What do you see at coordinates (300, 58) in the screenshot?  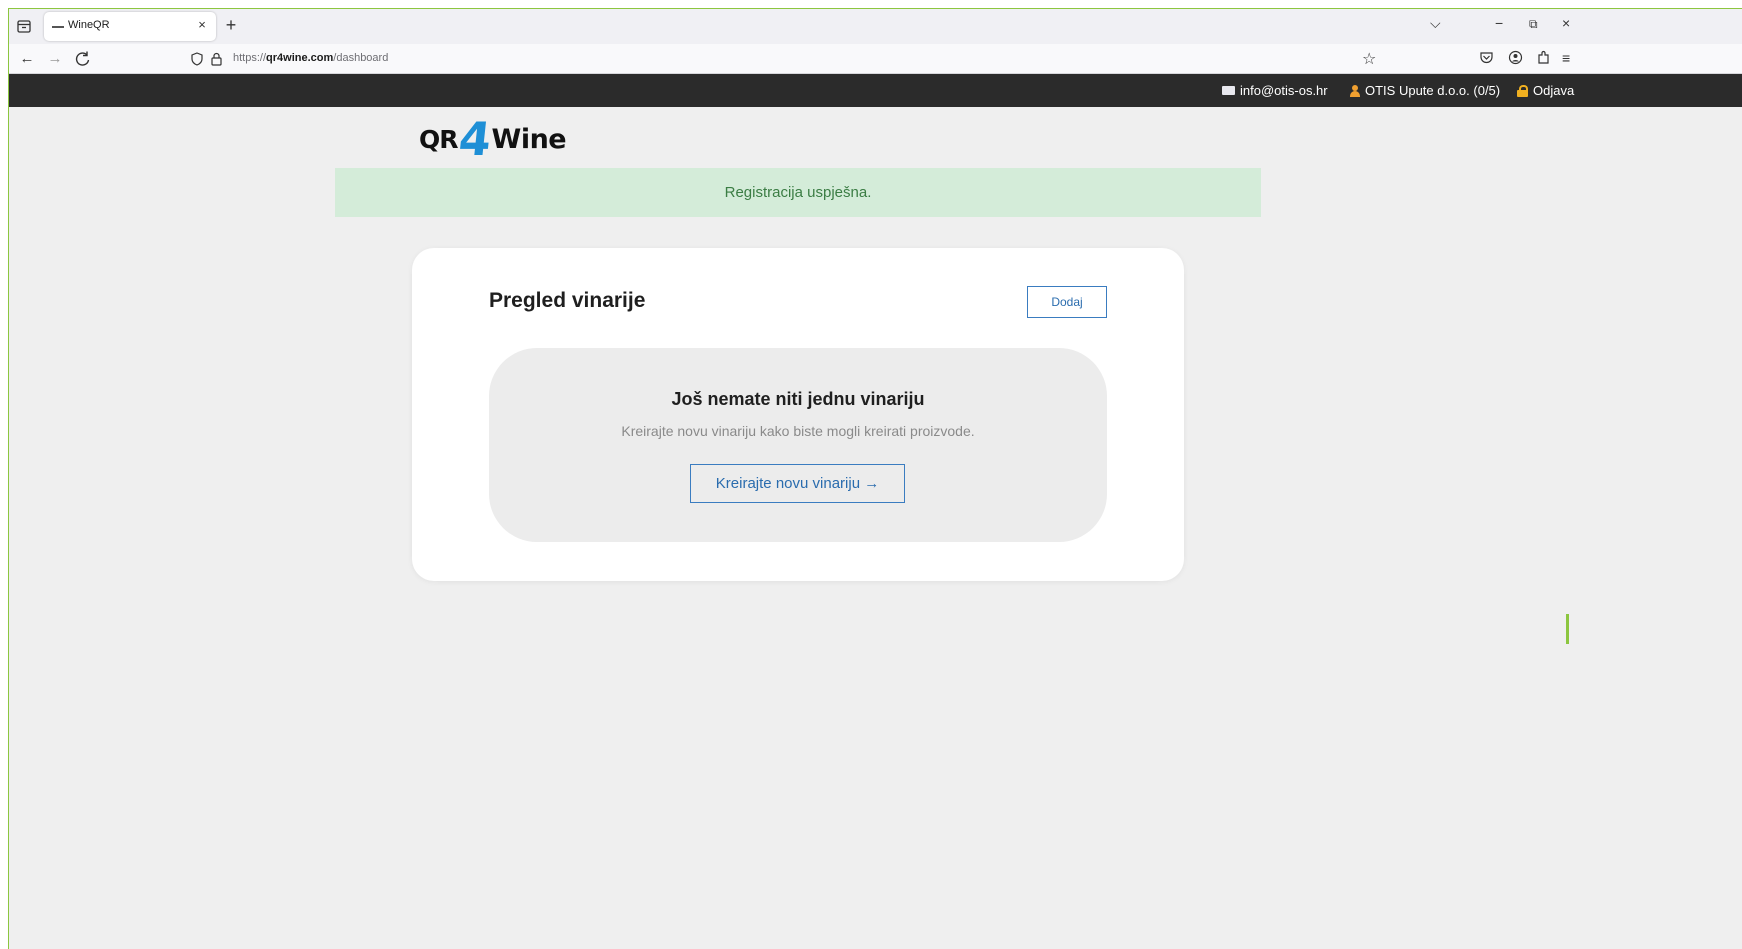 I see `url-domain: qr4wine.com` at bounding box center [300, 58].